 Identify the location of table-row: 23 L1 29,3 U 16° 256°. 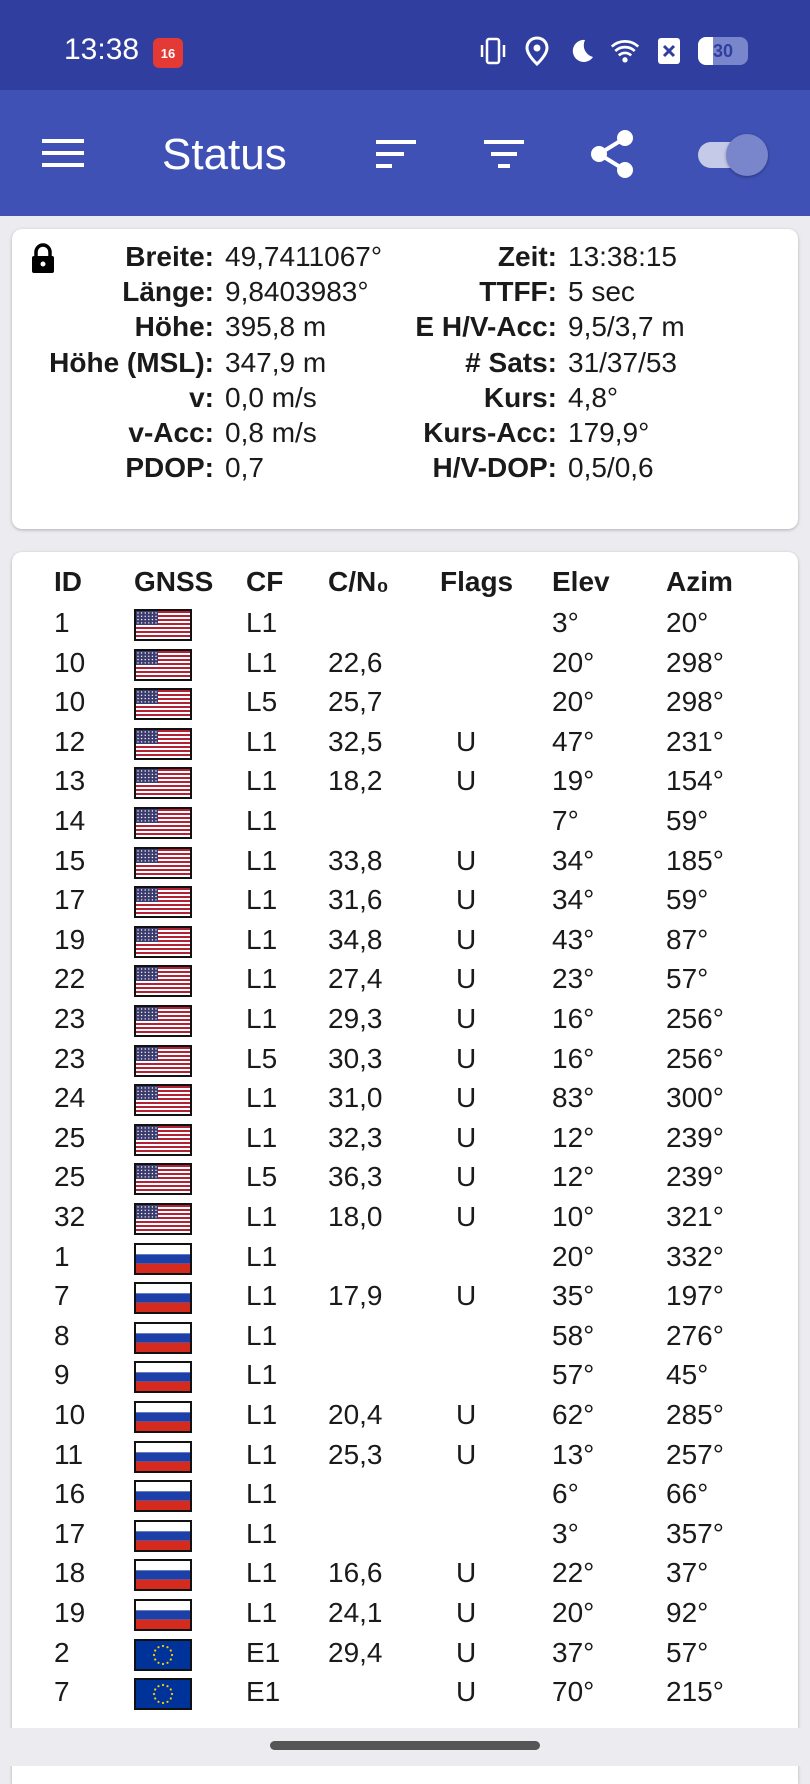
(405, 1023).